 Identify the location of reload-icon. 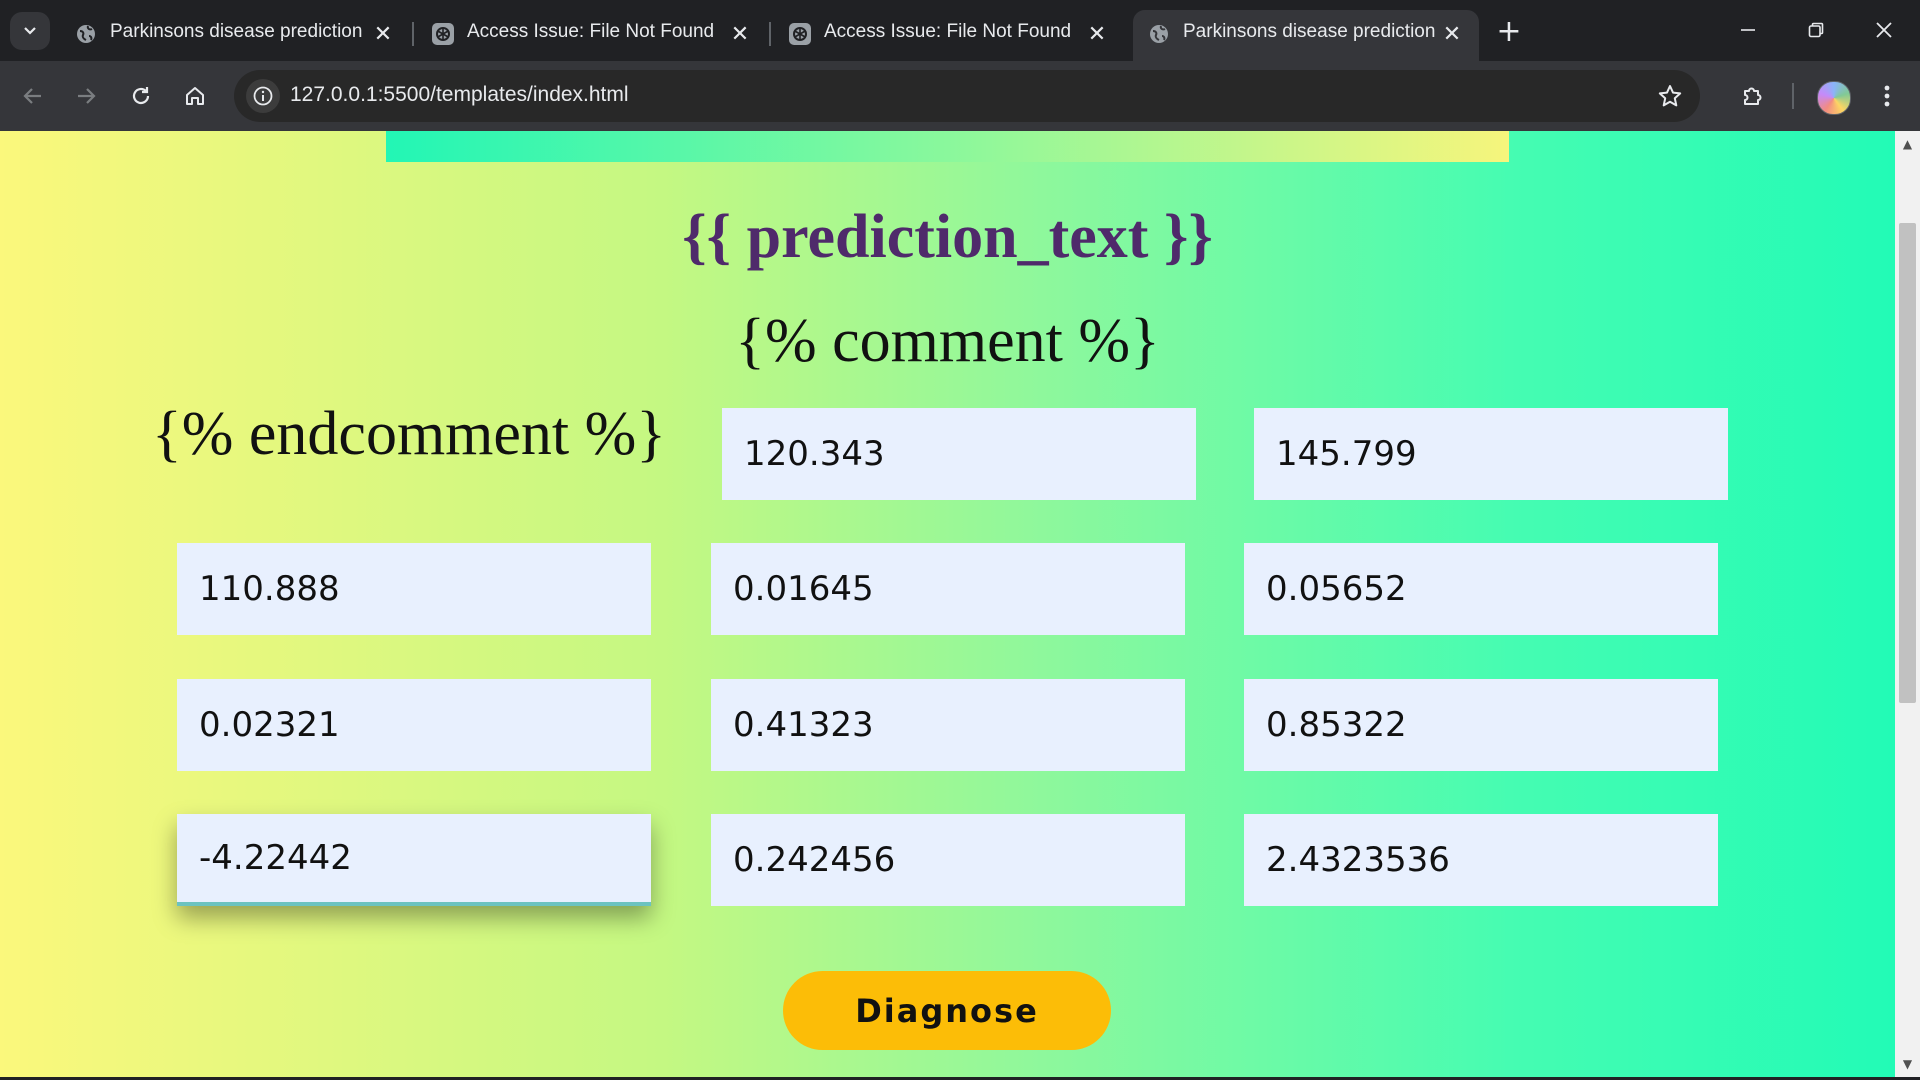
(141, 96).